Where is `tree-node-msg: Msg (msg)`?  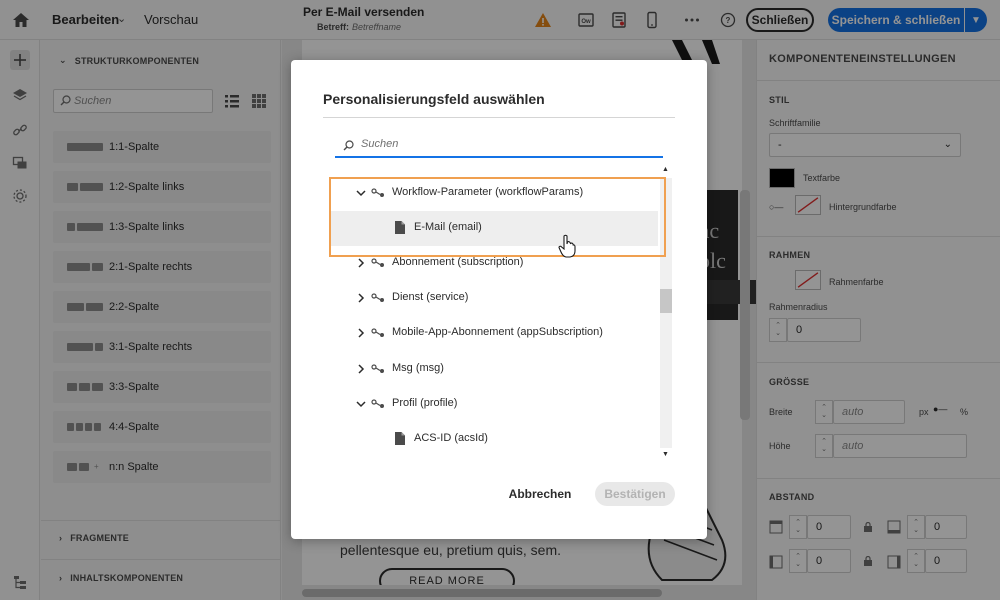
tree-node-msg: Msg (msg) is located at coordinates (494, 369).